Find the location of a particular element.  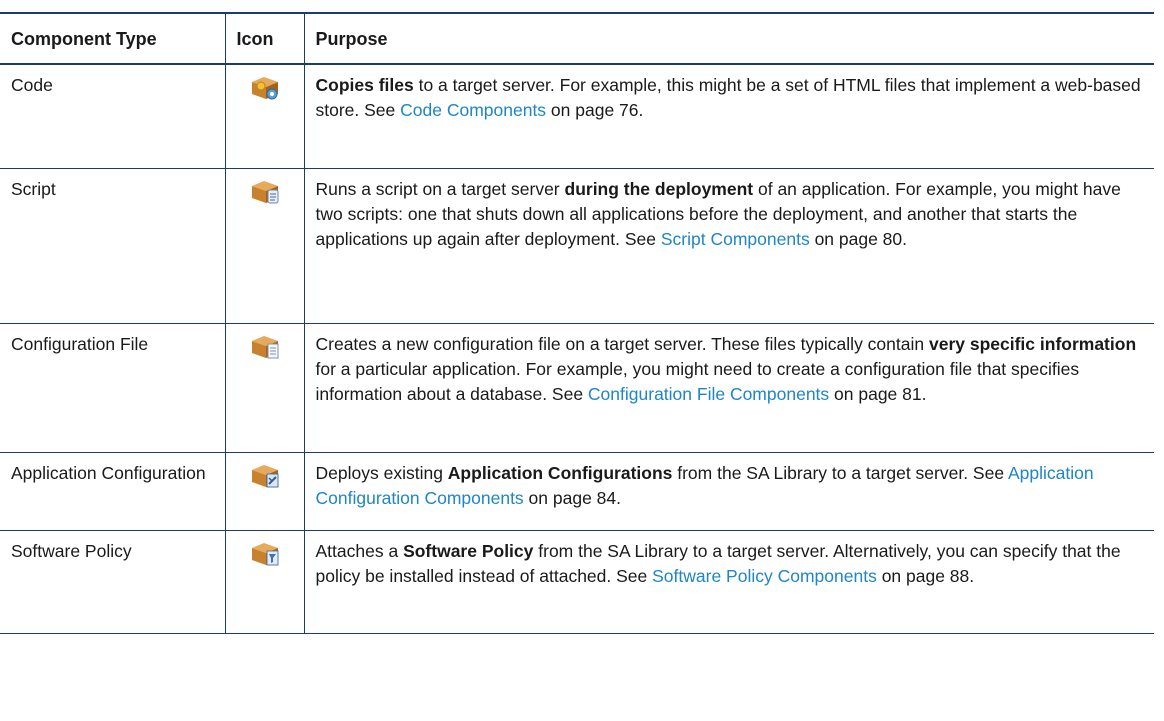

code-component-icon is located at coordinates (265, 88).